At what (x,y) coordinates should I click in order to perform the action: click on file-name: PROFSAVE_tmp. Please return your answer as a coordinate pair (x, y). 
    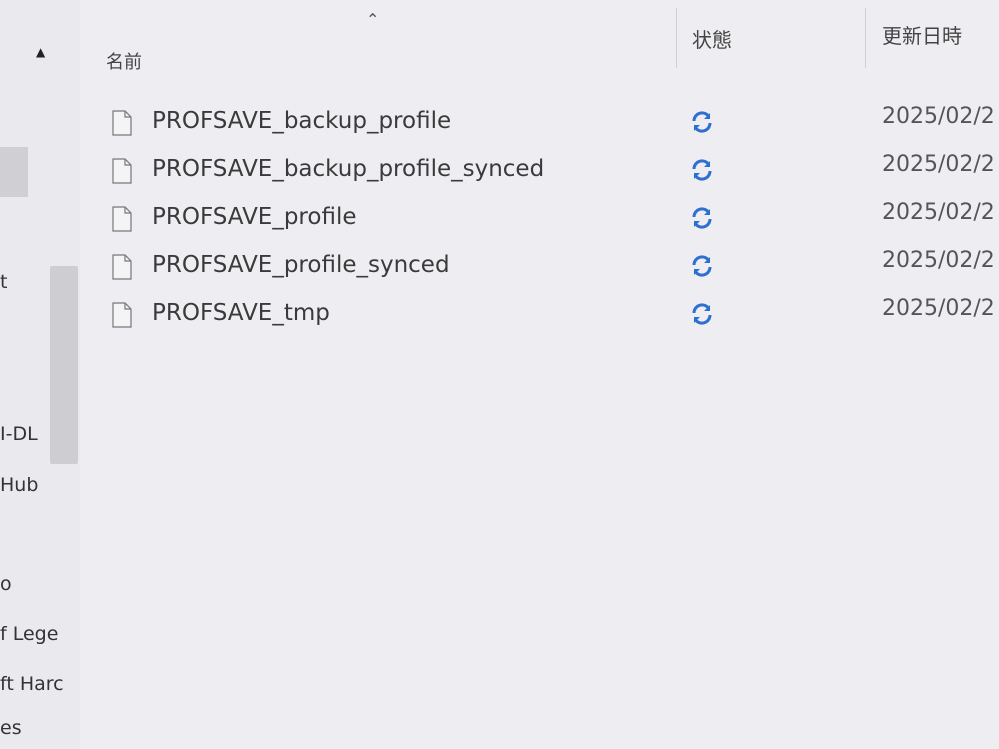
    Looking at the image, I should click on (241, 313).